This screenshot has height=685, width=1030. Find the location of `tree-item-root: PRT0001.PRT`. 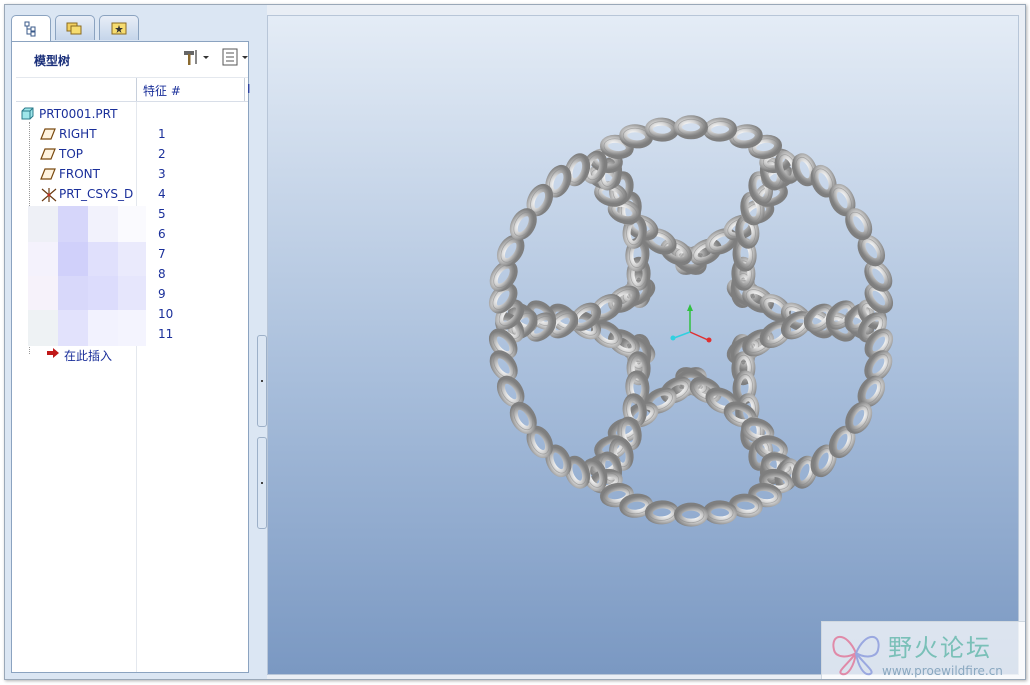

tree-item-root: PRT0001.PRT is located at coordinates (130, 114).